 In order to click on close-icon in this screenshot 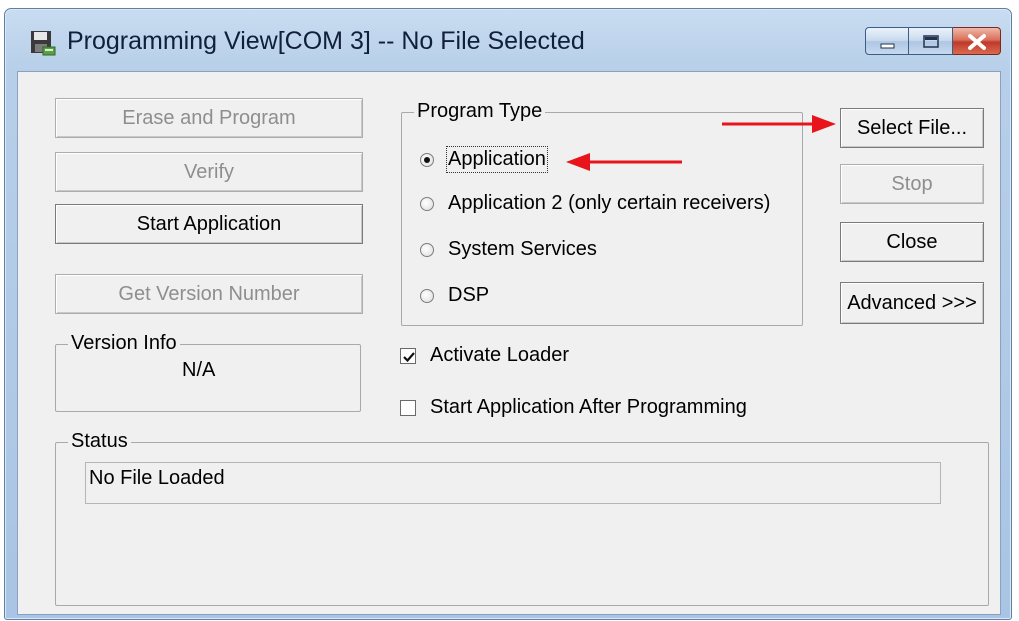, I will do `click(977, 42)`.